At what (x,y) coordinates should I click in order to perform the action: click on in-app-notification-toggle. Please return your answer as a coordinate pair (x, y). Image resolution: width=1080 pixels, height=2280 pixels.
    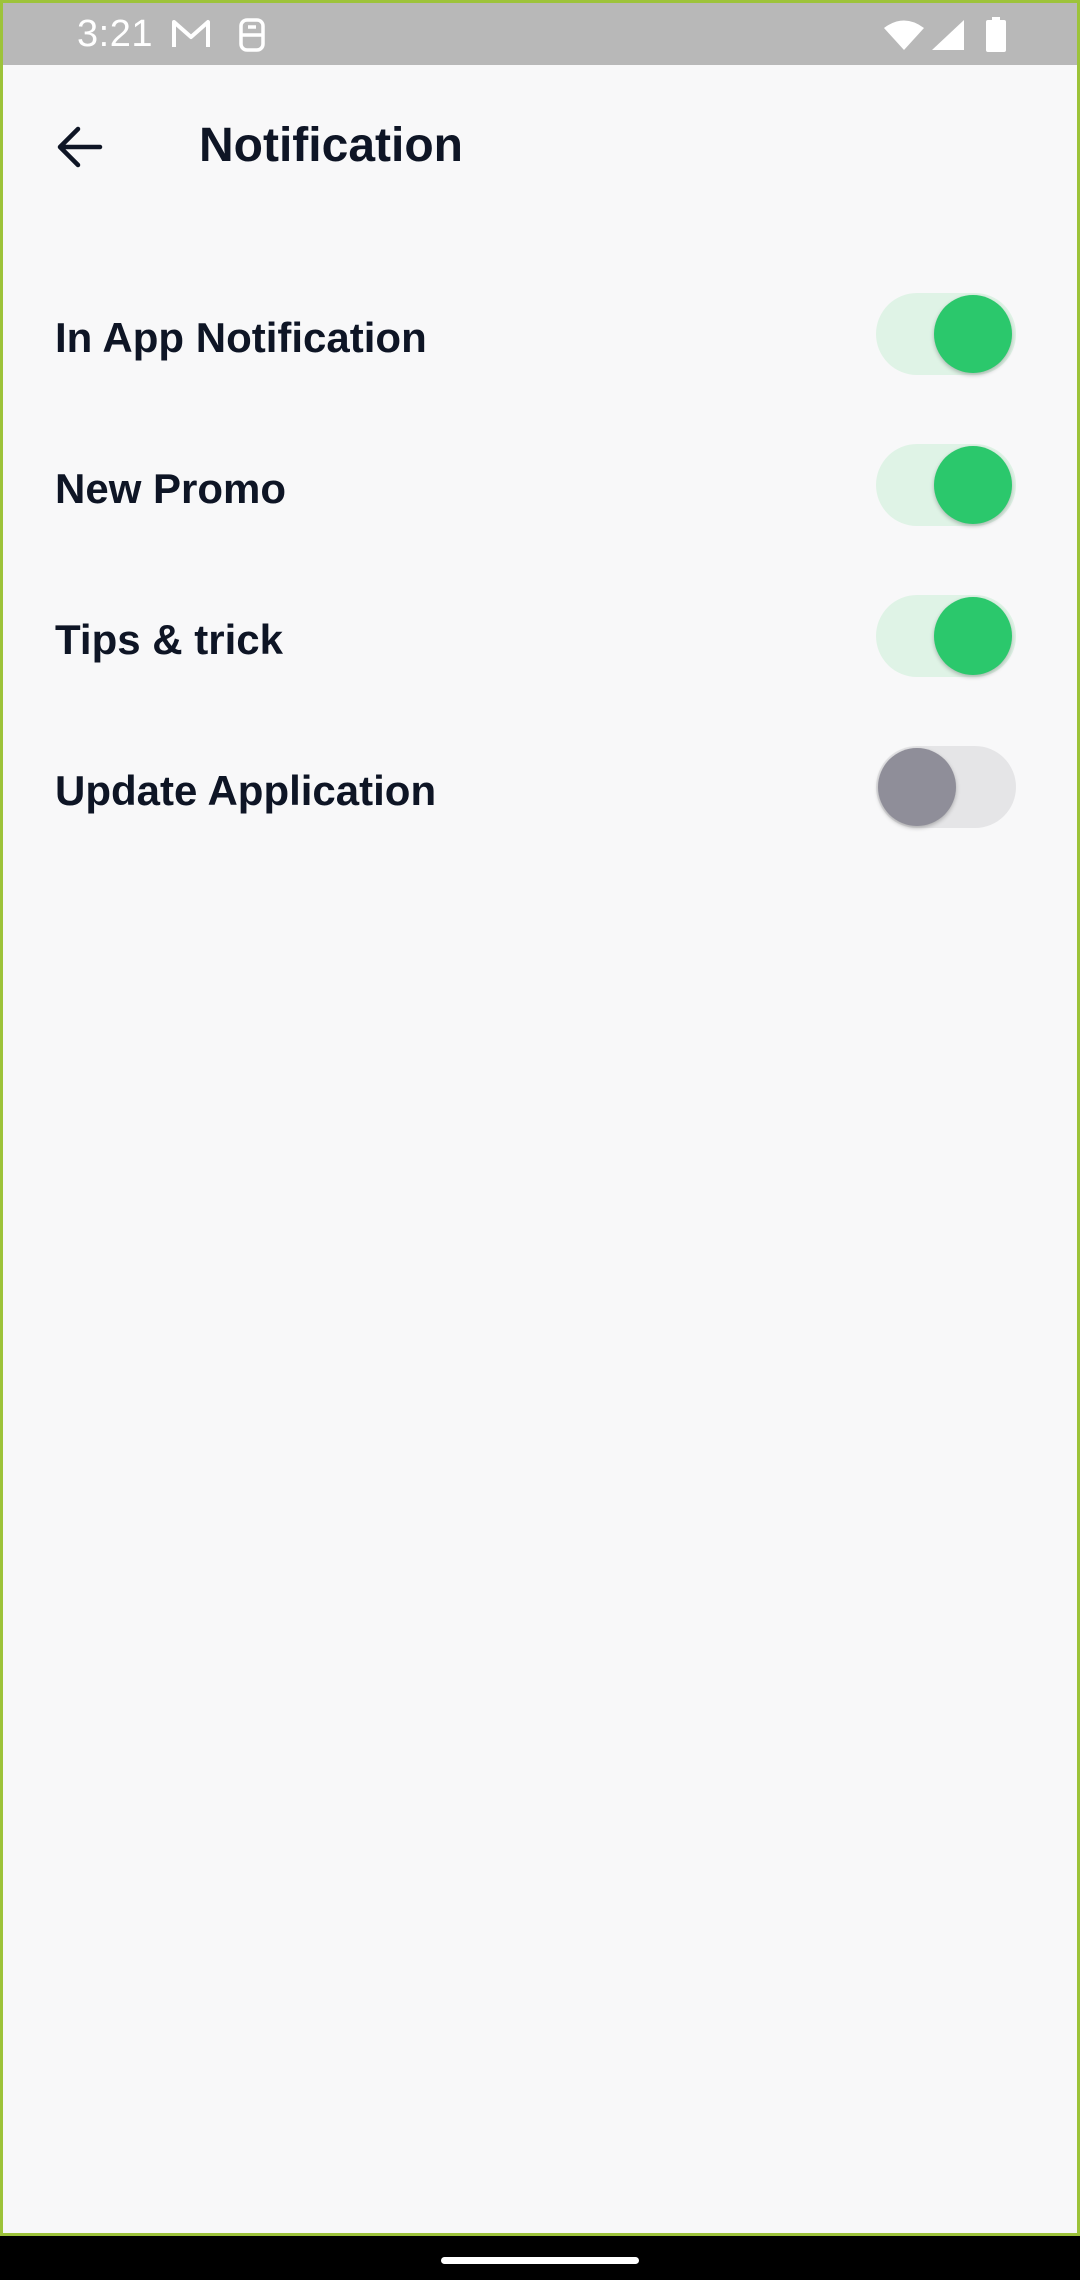
    Looking at the image, I should click on (946, 334).